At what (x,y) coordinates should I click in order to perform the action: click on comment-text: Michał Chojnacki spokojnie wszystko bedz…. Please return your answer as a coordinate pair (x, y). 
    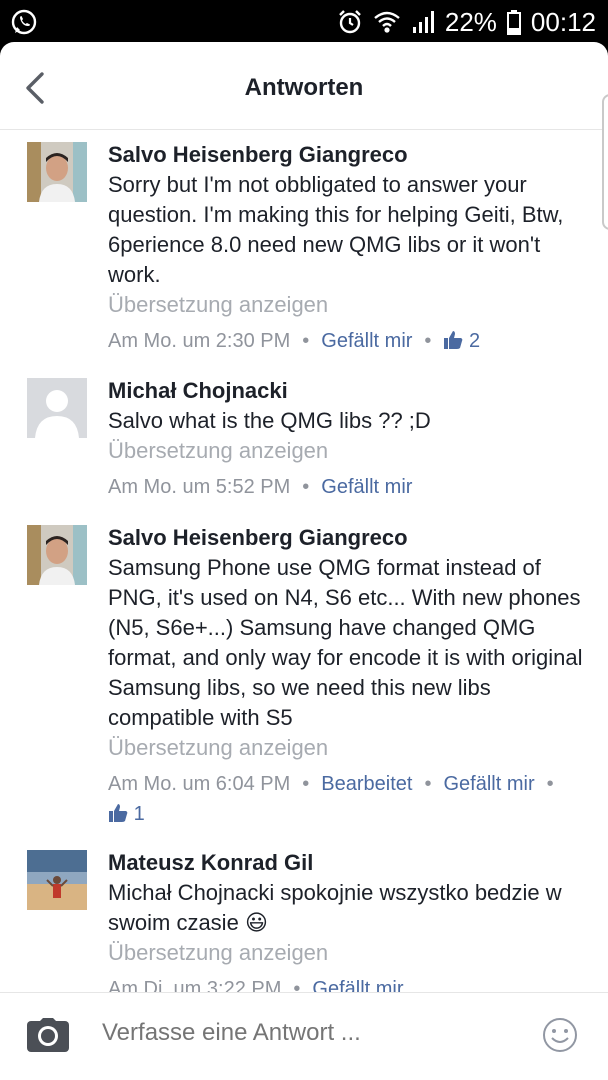
    Looking at the image, I should click on (335, 907).